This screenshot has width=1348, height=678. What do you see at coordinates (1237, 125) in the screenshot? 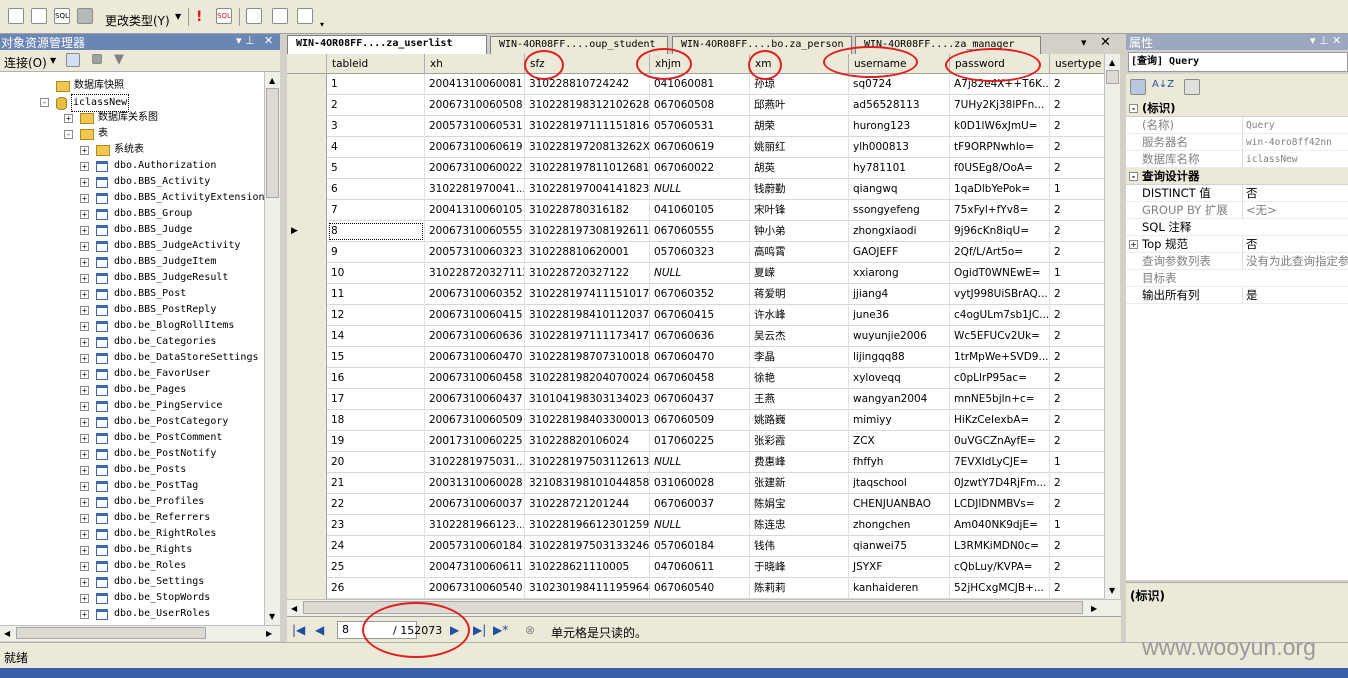
I see `property-row: (名称) Query` at bounding box center [1237, 125].